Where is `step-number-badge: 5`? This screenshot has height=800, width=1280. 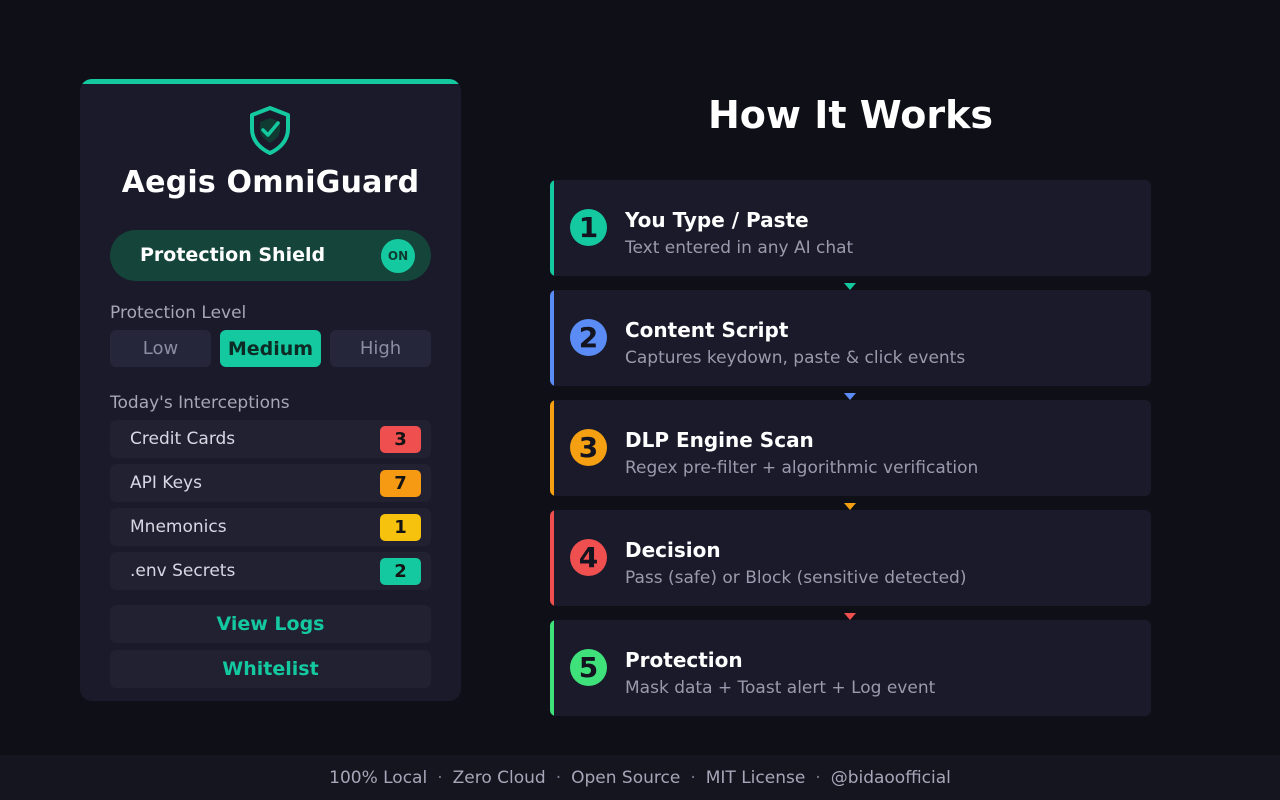 step-number-badge: 5 is located at coordinates (588, 667).